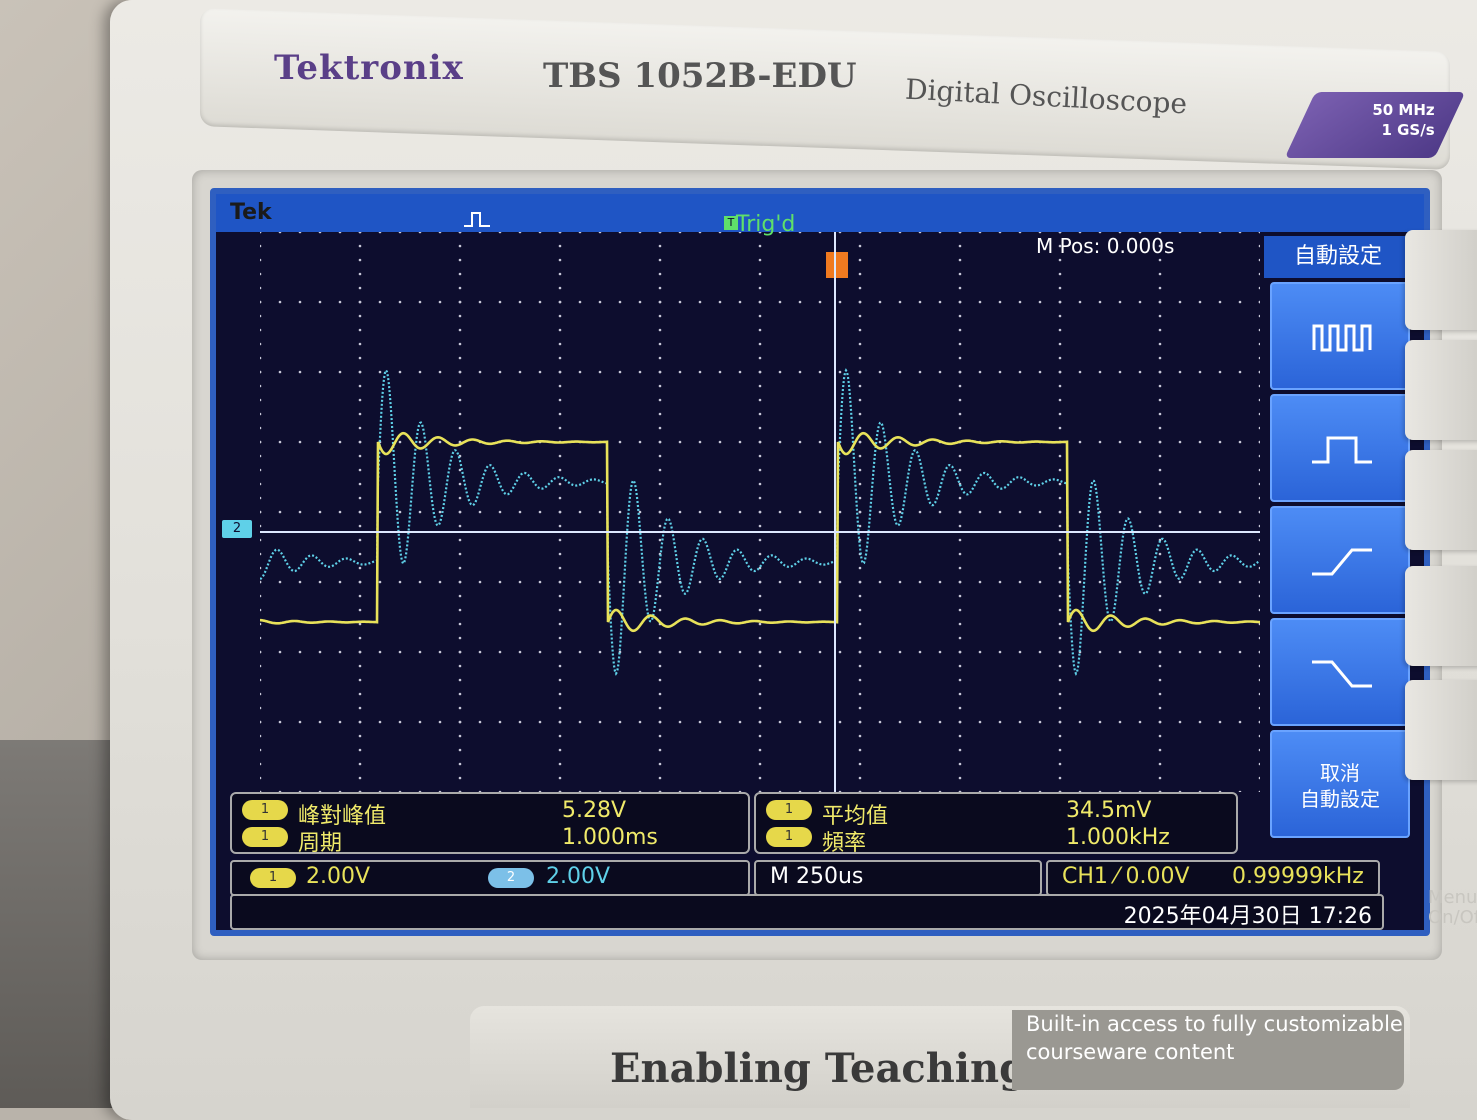 Image resolution: width=1477 pixels, height=1120 pixels. What do you see at coordinates (1340, 336) in the screenshot?
I see `autoset-multi-cycle-button` at bounding box center [1340, 336].